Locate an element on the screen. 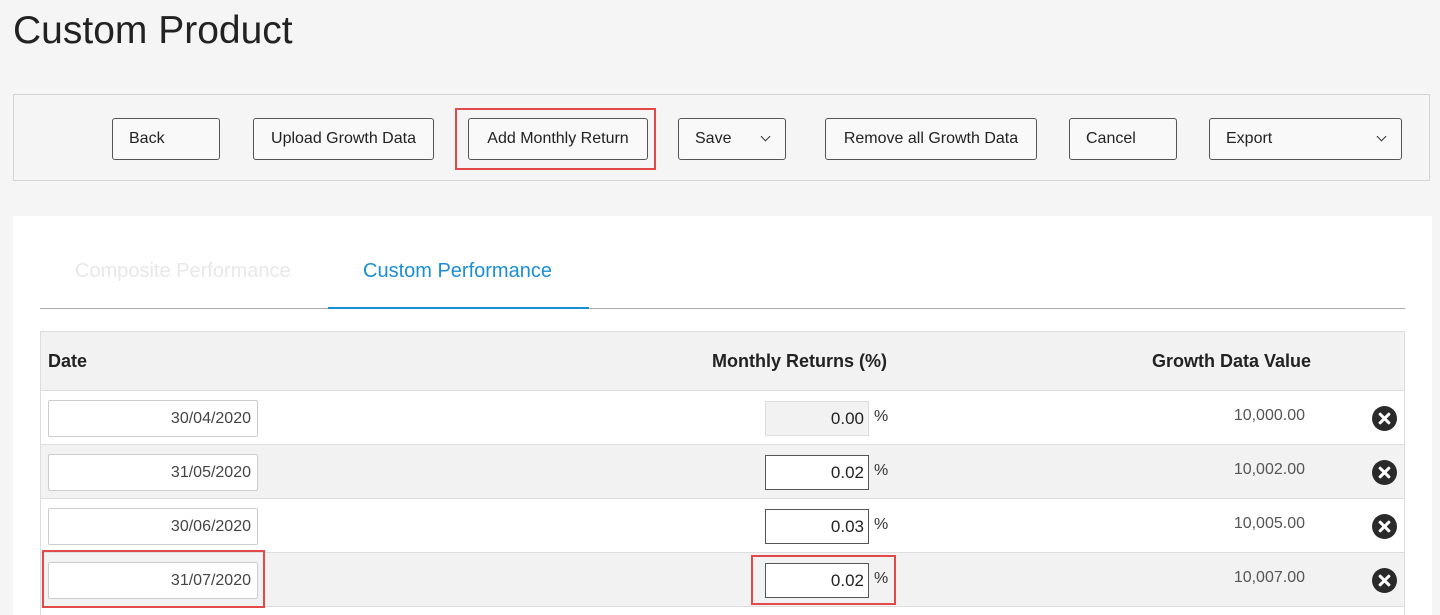 The width and height of the screenshot is (1440, 615). column-header-growth-data-value: Growth Data Value is located at coordinates (1231, 361).